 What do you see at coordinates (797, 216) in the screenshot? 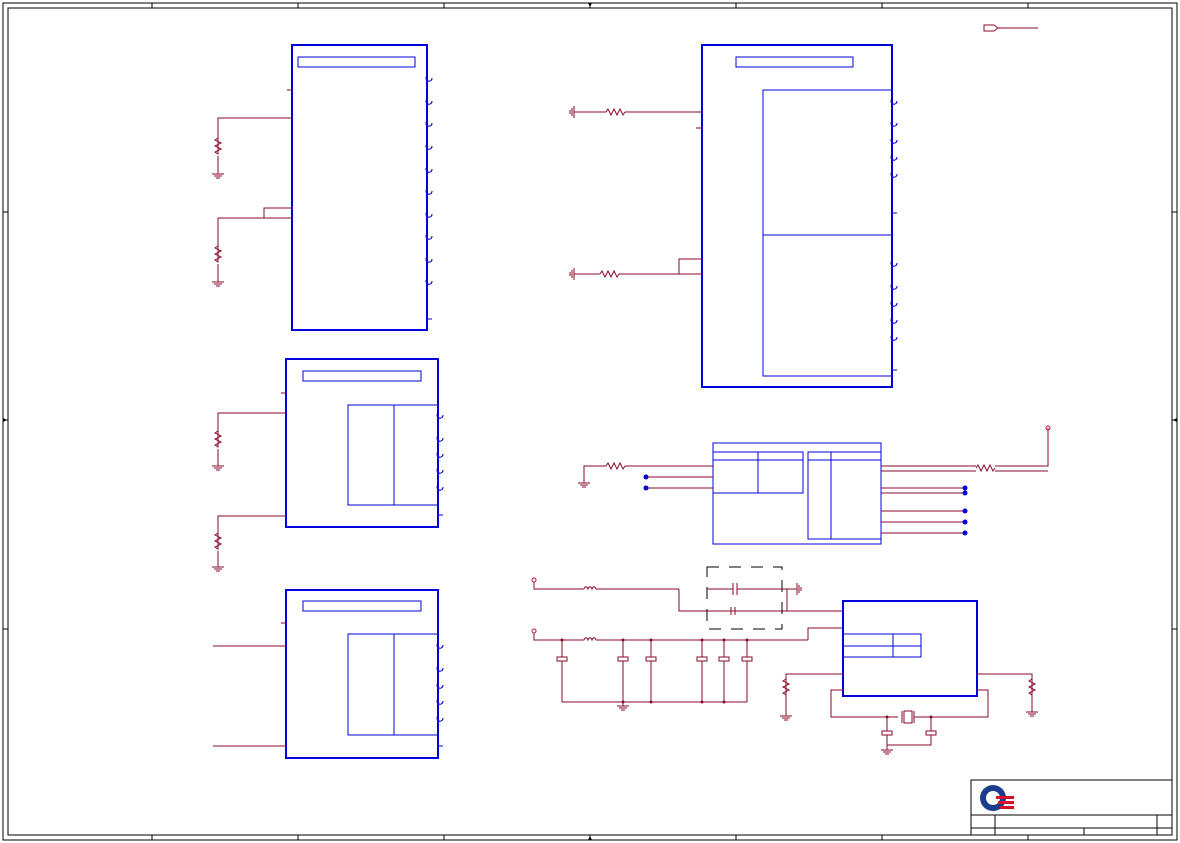
I see `ic-u4` at bounding box center [797, 216].